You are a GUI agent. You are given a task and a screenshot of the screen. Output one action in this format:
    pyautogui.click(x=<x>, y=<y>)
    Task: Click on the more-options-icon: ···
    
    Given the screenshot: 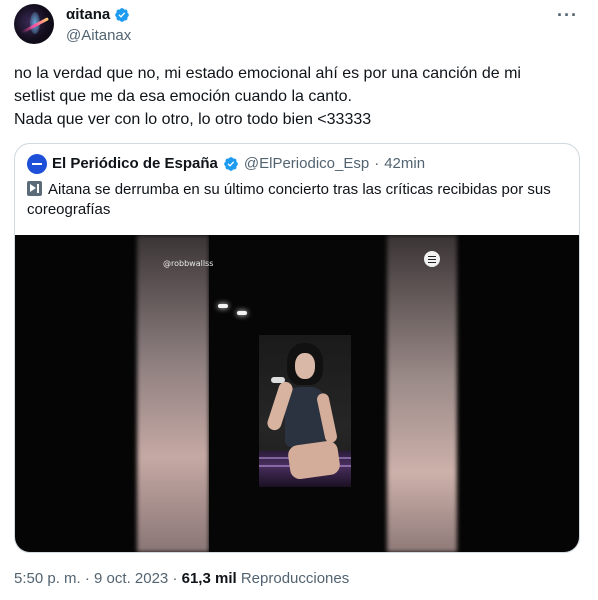 What is the action you would take?
    pyautogui.click(x=567, y=15)
    